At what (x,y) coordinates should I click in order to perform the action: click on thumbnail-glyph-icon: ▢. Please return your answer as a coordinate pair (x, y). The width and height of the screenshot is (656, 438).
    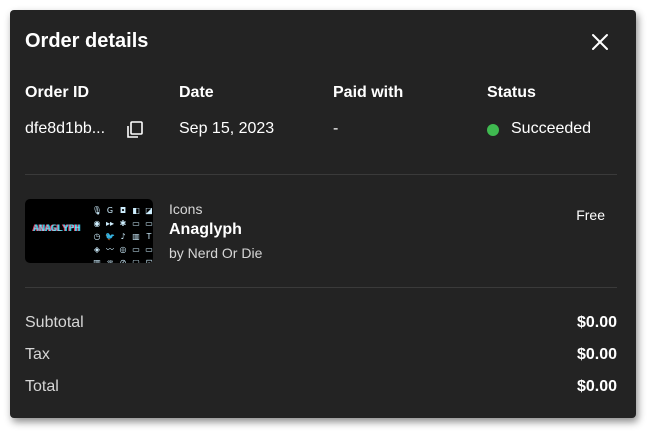
    Looking at the image, I should click on (136, 260).